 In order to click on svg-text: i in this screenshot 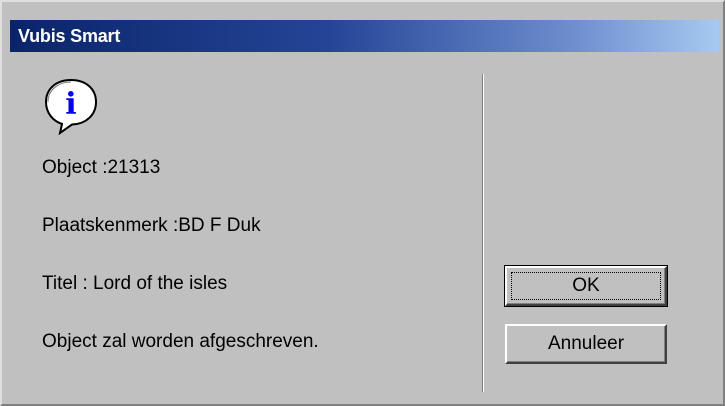, I will do `click(70, 104)`.